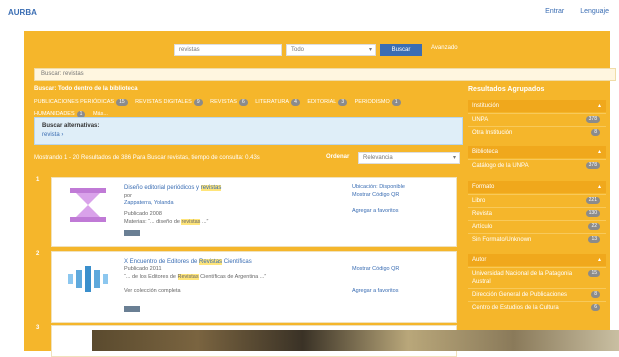 The height and width of the screenshot is (357, 619). Describe the element at coordinates (229, 102) in the screenshot. I see `facet-suggestion: REVISTAS 6` at that location.